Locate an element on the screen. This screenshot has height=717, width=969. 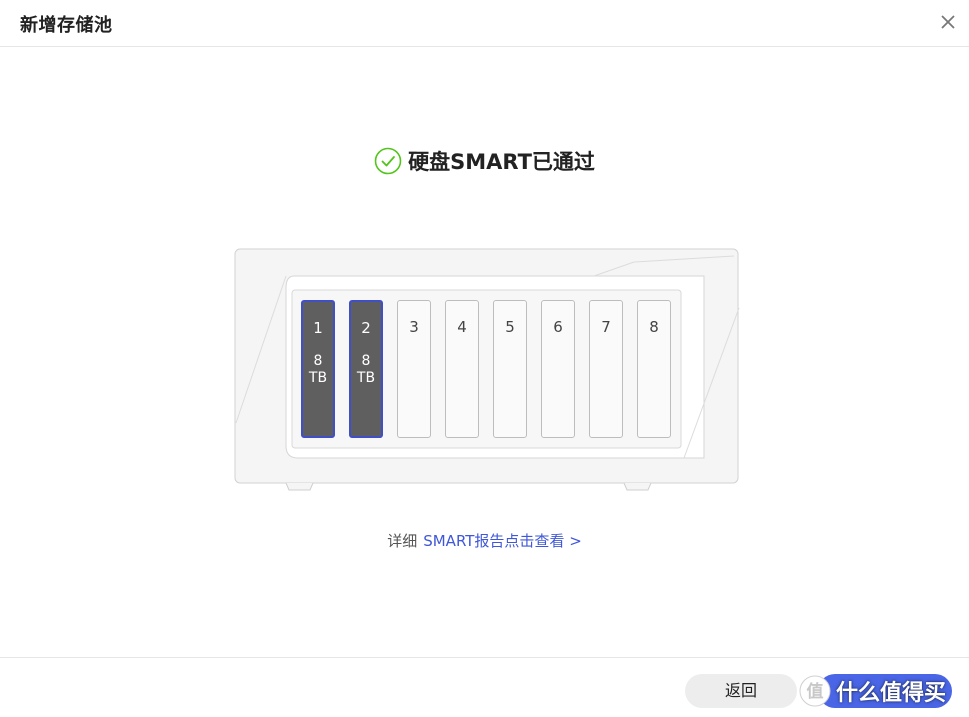
drive-bay-1: 1 8 TB is located at coordinates (318, 369).